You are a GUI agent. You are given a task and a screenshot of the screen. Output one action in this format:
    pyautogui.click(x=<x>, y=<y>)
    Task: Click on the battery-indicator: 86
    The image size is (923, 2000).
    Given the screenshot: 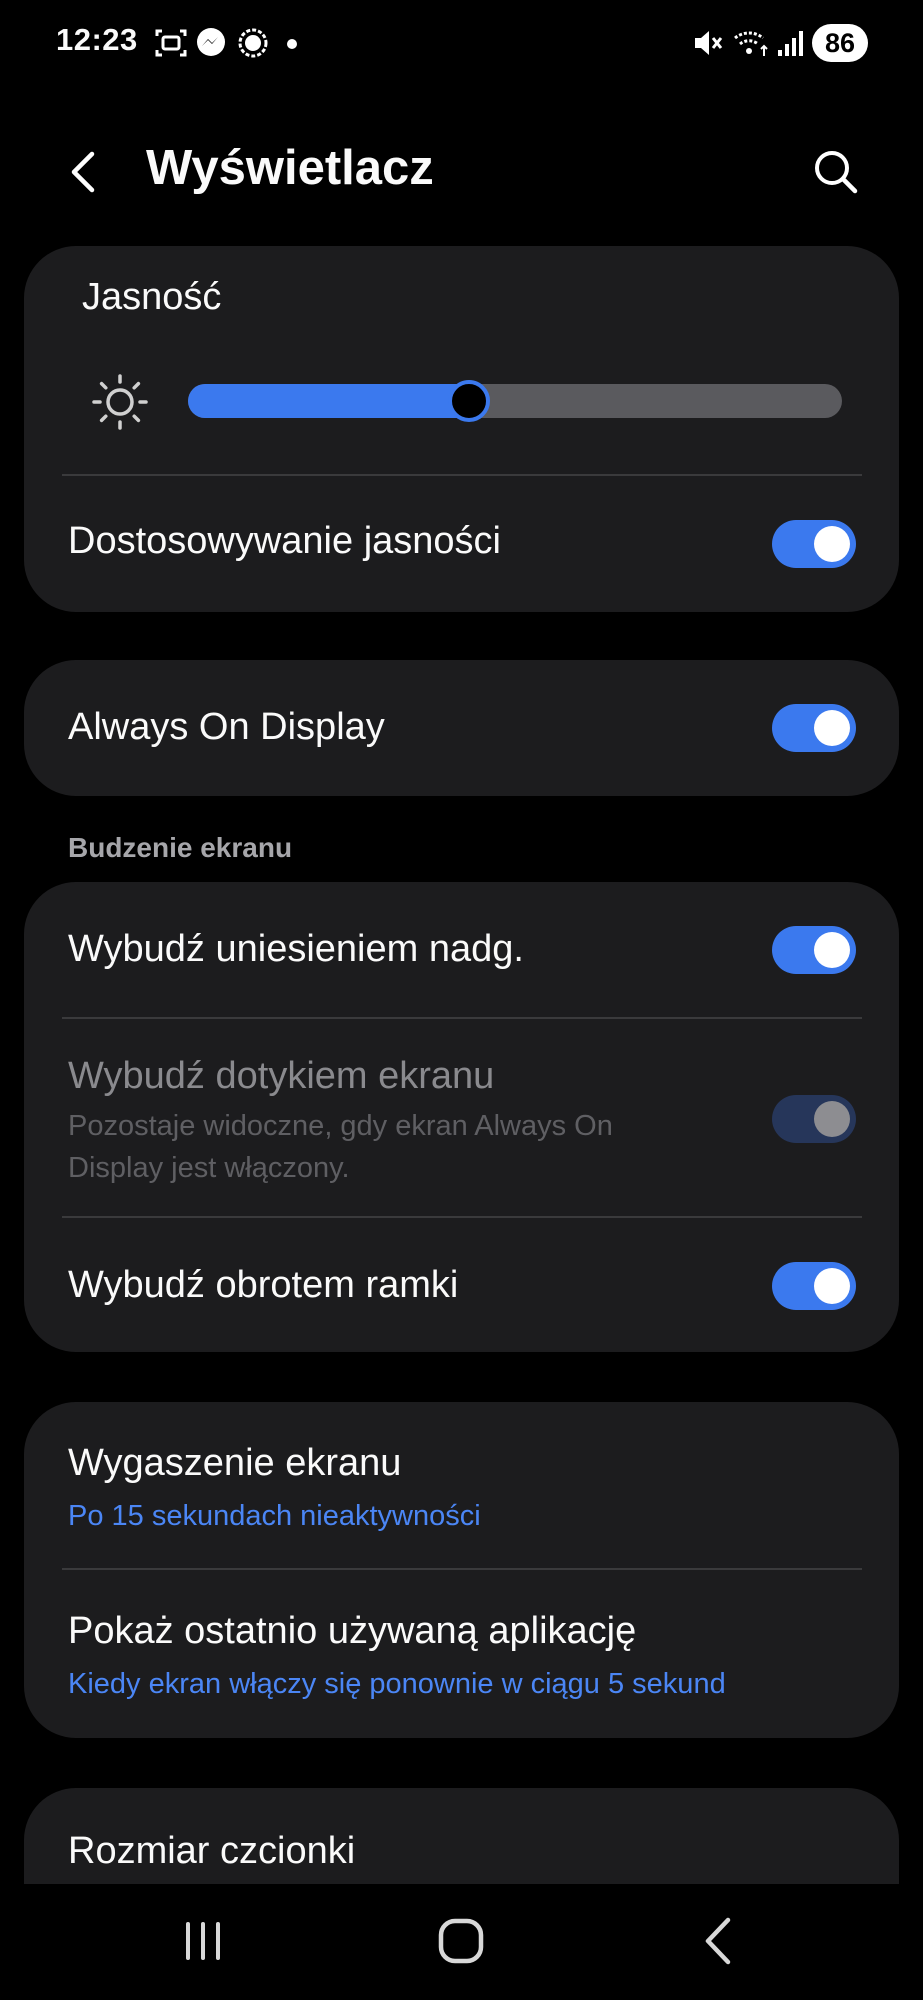 What is the action you would take?
    pyautogui.click(x=840, y=43)
    